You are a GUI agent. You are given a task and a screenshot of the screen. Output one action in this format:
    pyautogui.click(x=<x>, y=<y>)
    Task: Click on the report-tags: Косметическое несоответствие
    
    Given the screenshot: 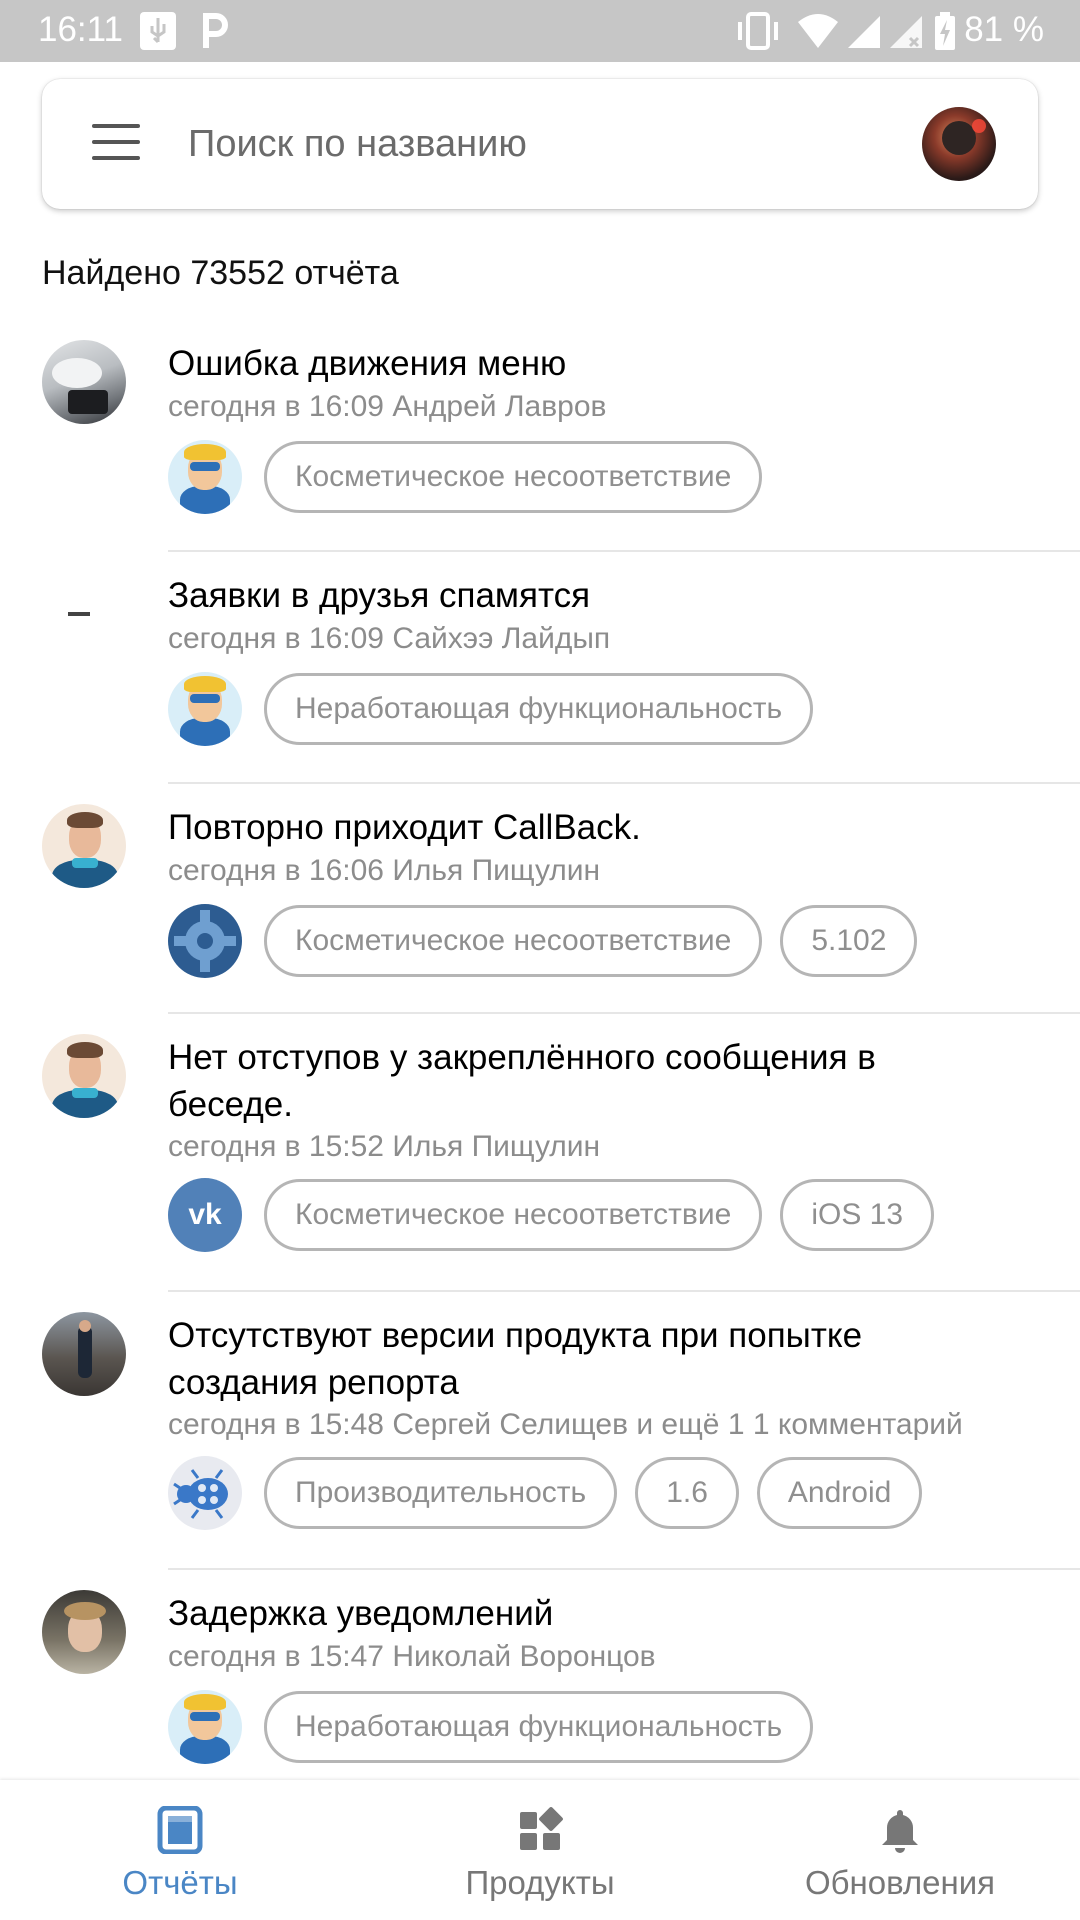 What is the action you would take?
    pyautogui.click(x=513, y=477)
    